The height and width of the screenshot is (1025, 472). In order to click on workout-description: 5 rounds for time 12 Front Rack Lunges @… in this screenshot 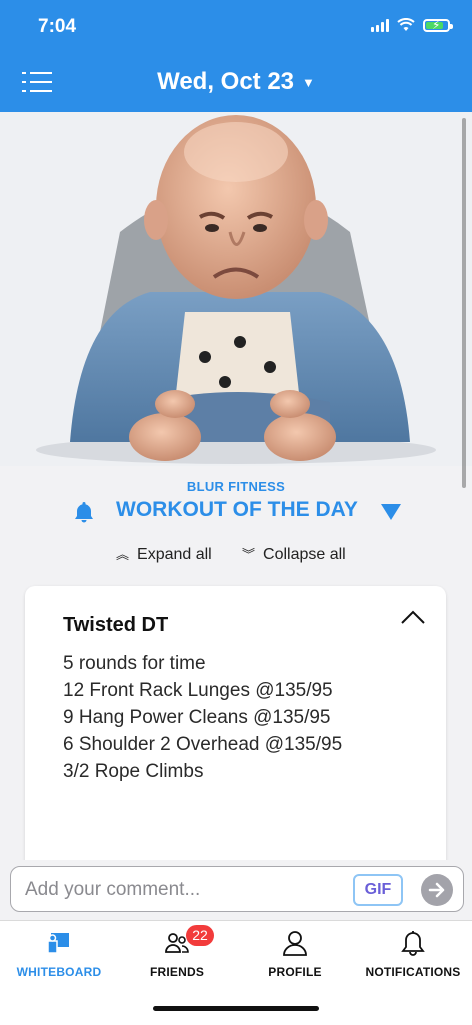, I will do `click(202, 717)`.